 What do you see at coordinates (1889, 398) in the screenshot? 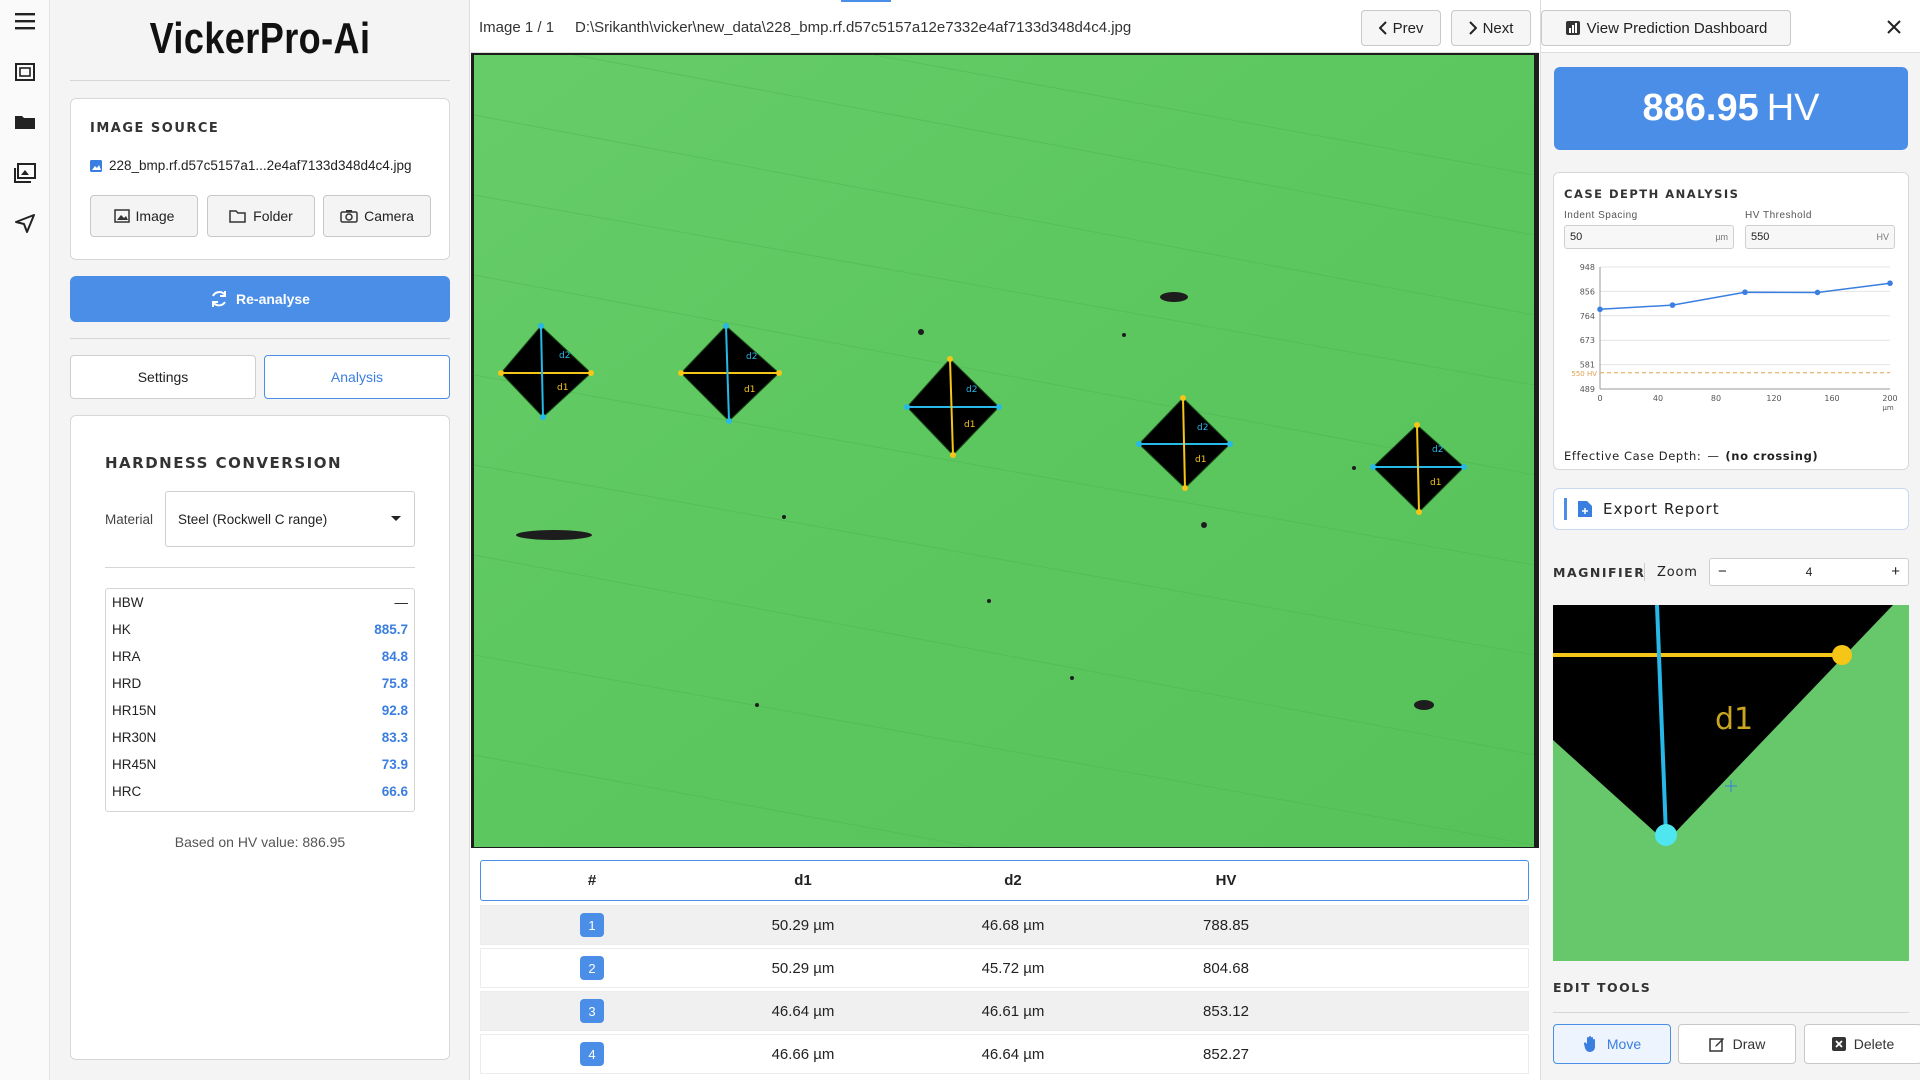
I see `x-tick-label: 200` at bounding box center [1889, 398].